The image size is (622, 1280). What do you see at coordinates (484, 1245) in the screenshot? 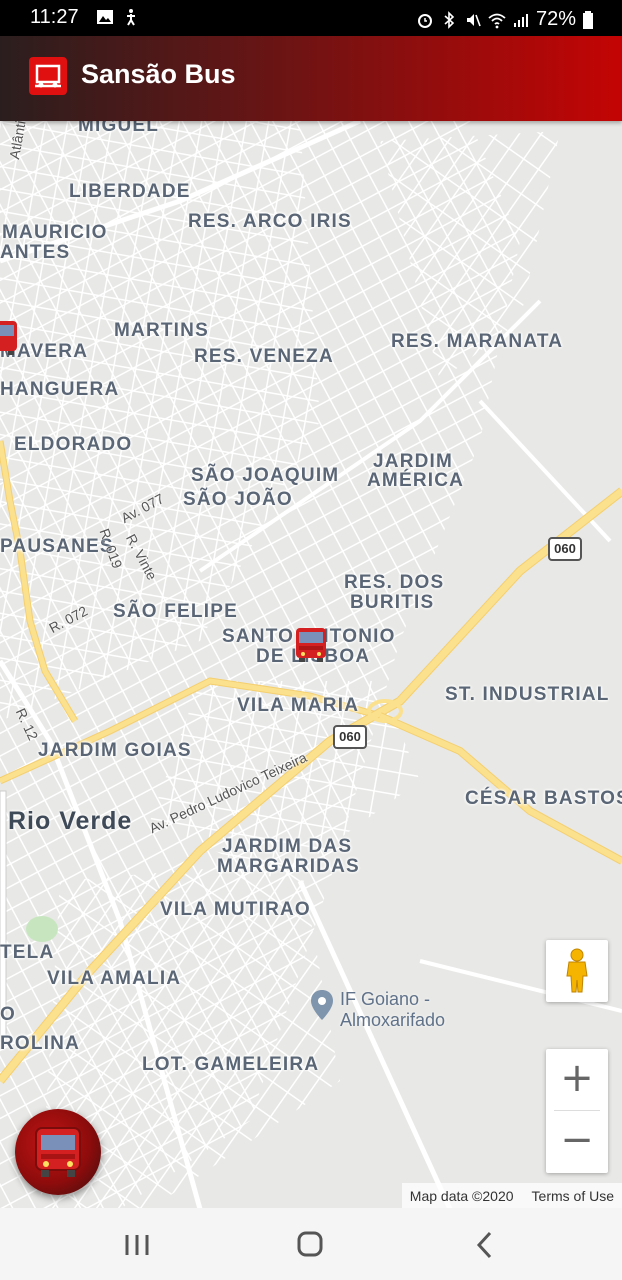
I see `back-icon` at bounding box center [484, 1245].